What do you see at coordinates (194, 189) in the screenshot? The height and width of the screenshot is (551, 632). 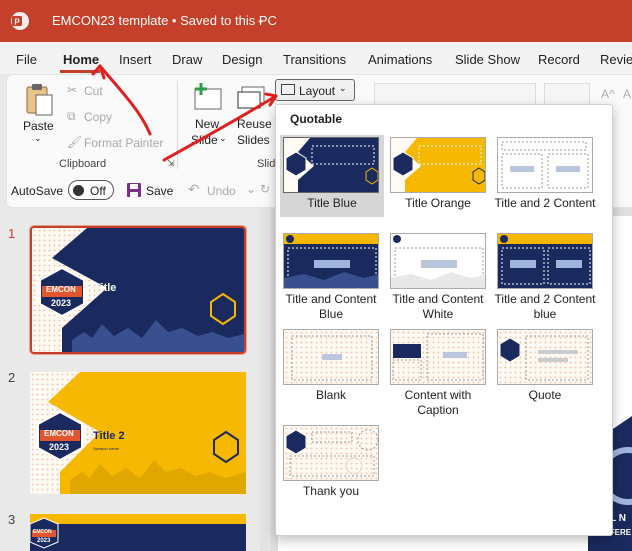 I see `undo-icon: ↶` at bounding box center [194, 189].